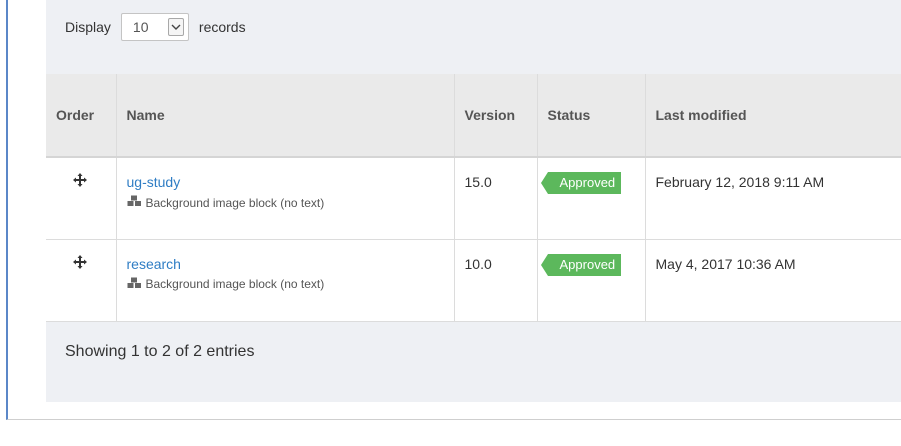  Describe the element at coordinates (496, 280) in the screenshot. I see `version-cell: 10.0` at that location.